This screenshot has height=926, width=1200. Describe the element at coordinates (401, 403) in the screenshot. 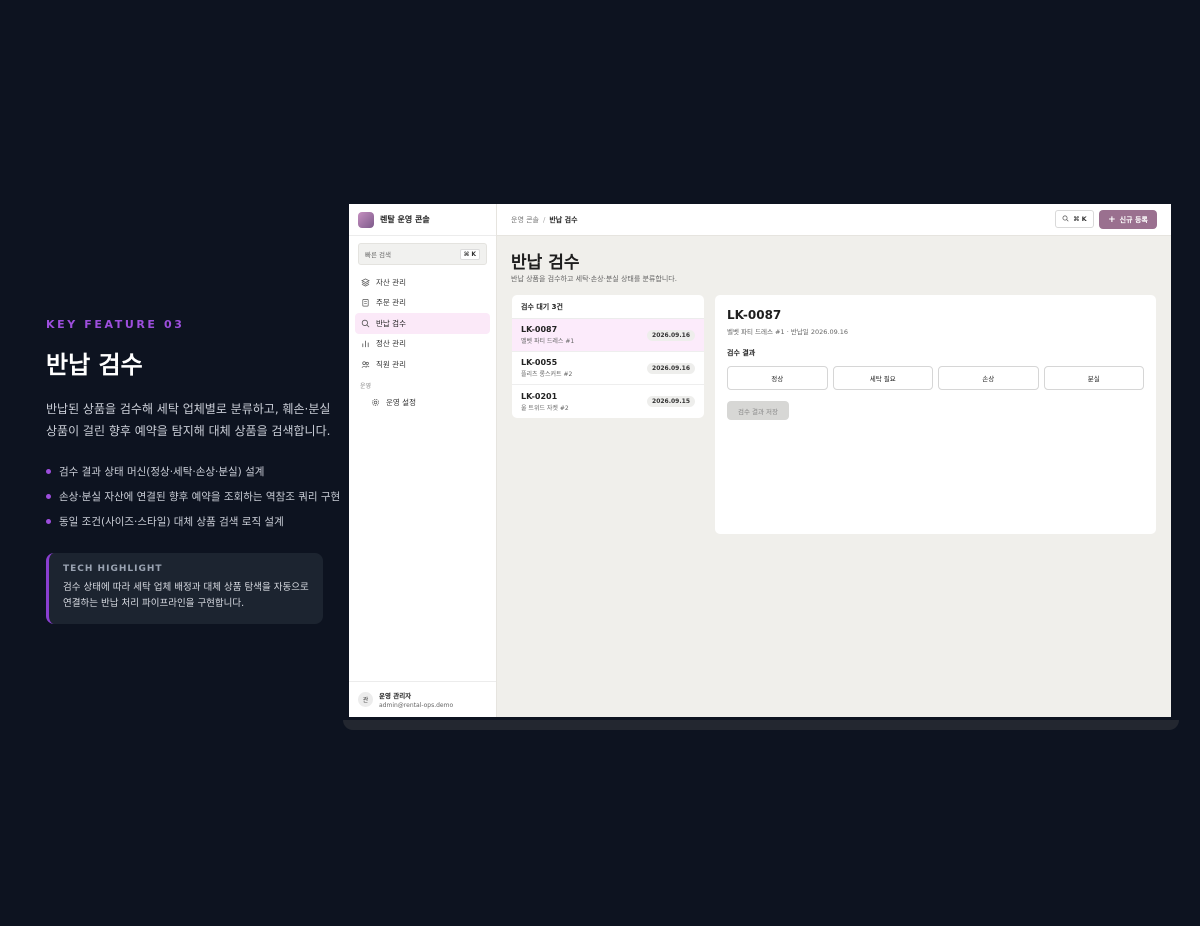

I see `sidebar-item-label: 운영 설정` at that location.